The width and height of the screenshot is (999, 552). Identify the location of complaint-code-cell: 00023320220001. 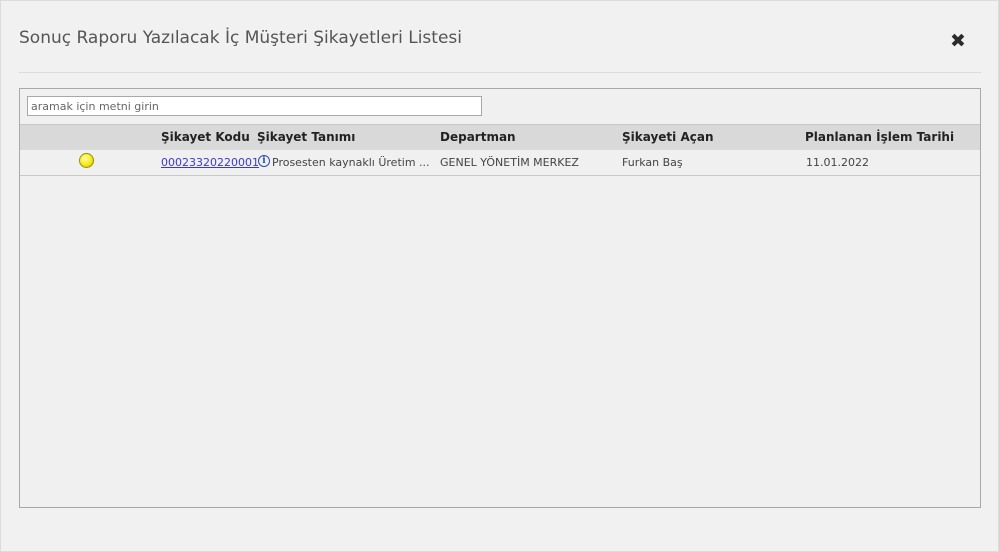
(210, 162).